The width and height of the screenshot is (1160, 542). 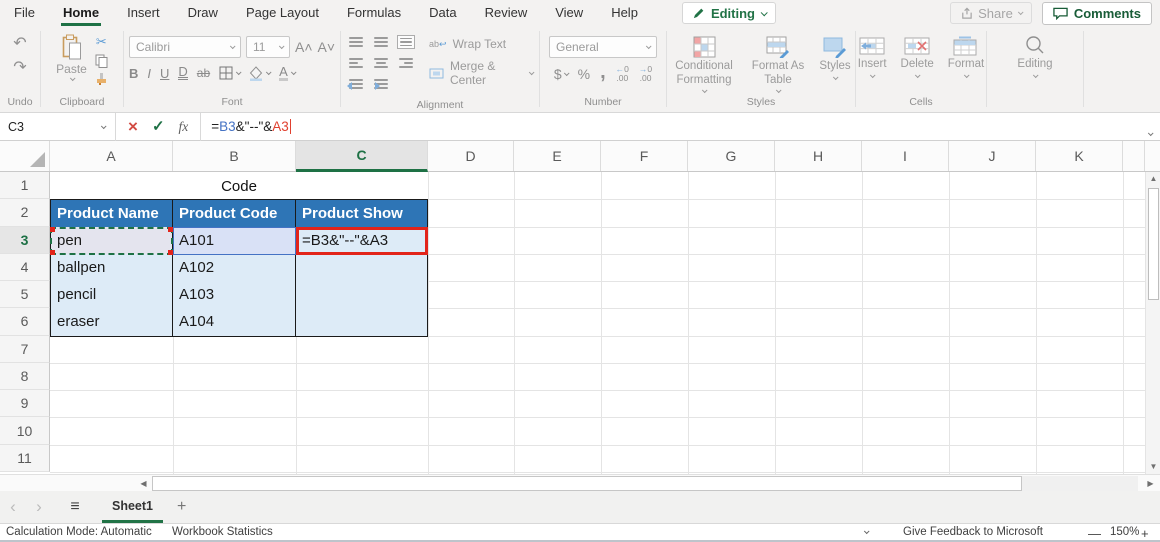 I want to click on scroll-up-icon: ▲, so click(x=1153, y=179).